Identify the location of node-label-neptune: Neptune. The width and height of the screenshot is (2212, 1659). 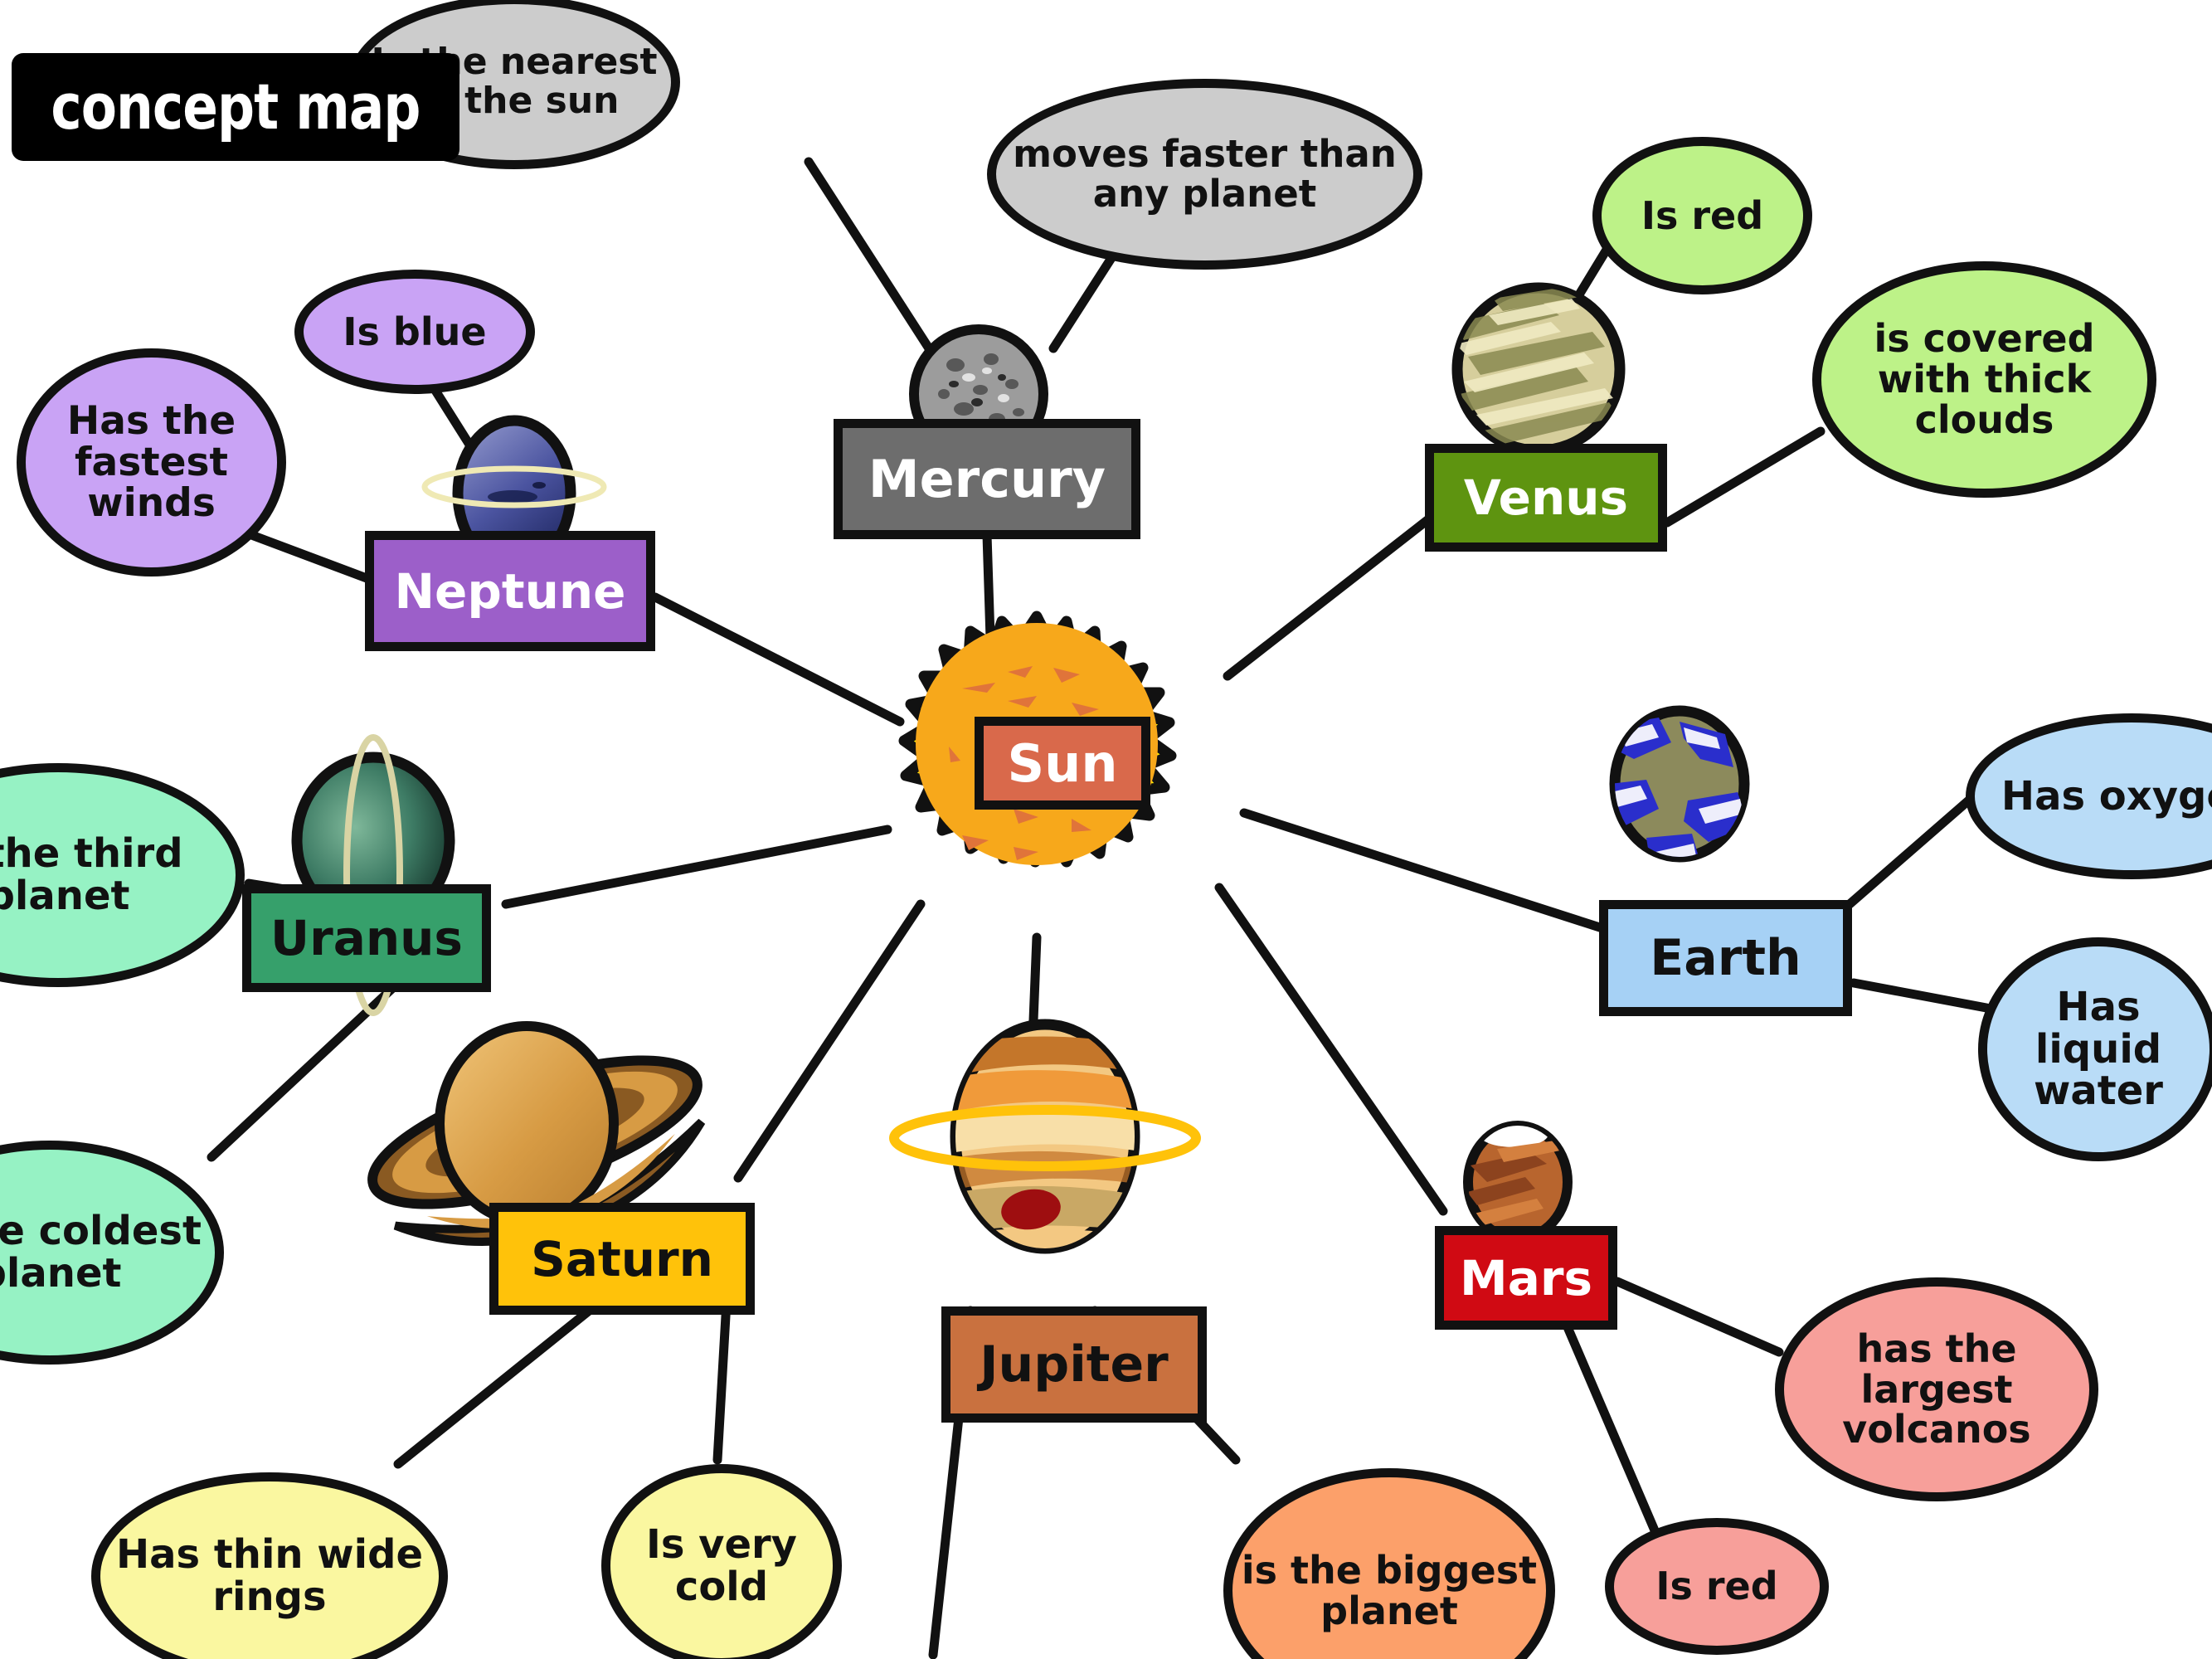
(510, 591).